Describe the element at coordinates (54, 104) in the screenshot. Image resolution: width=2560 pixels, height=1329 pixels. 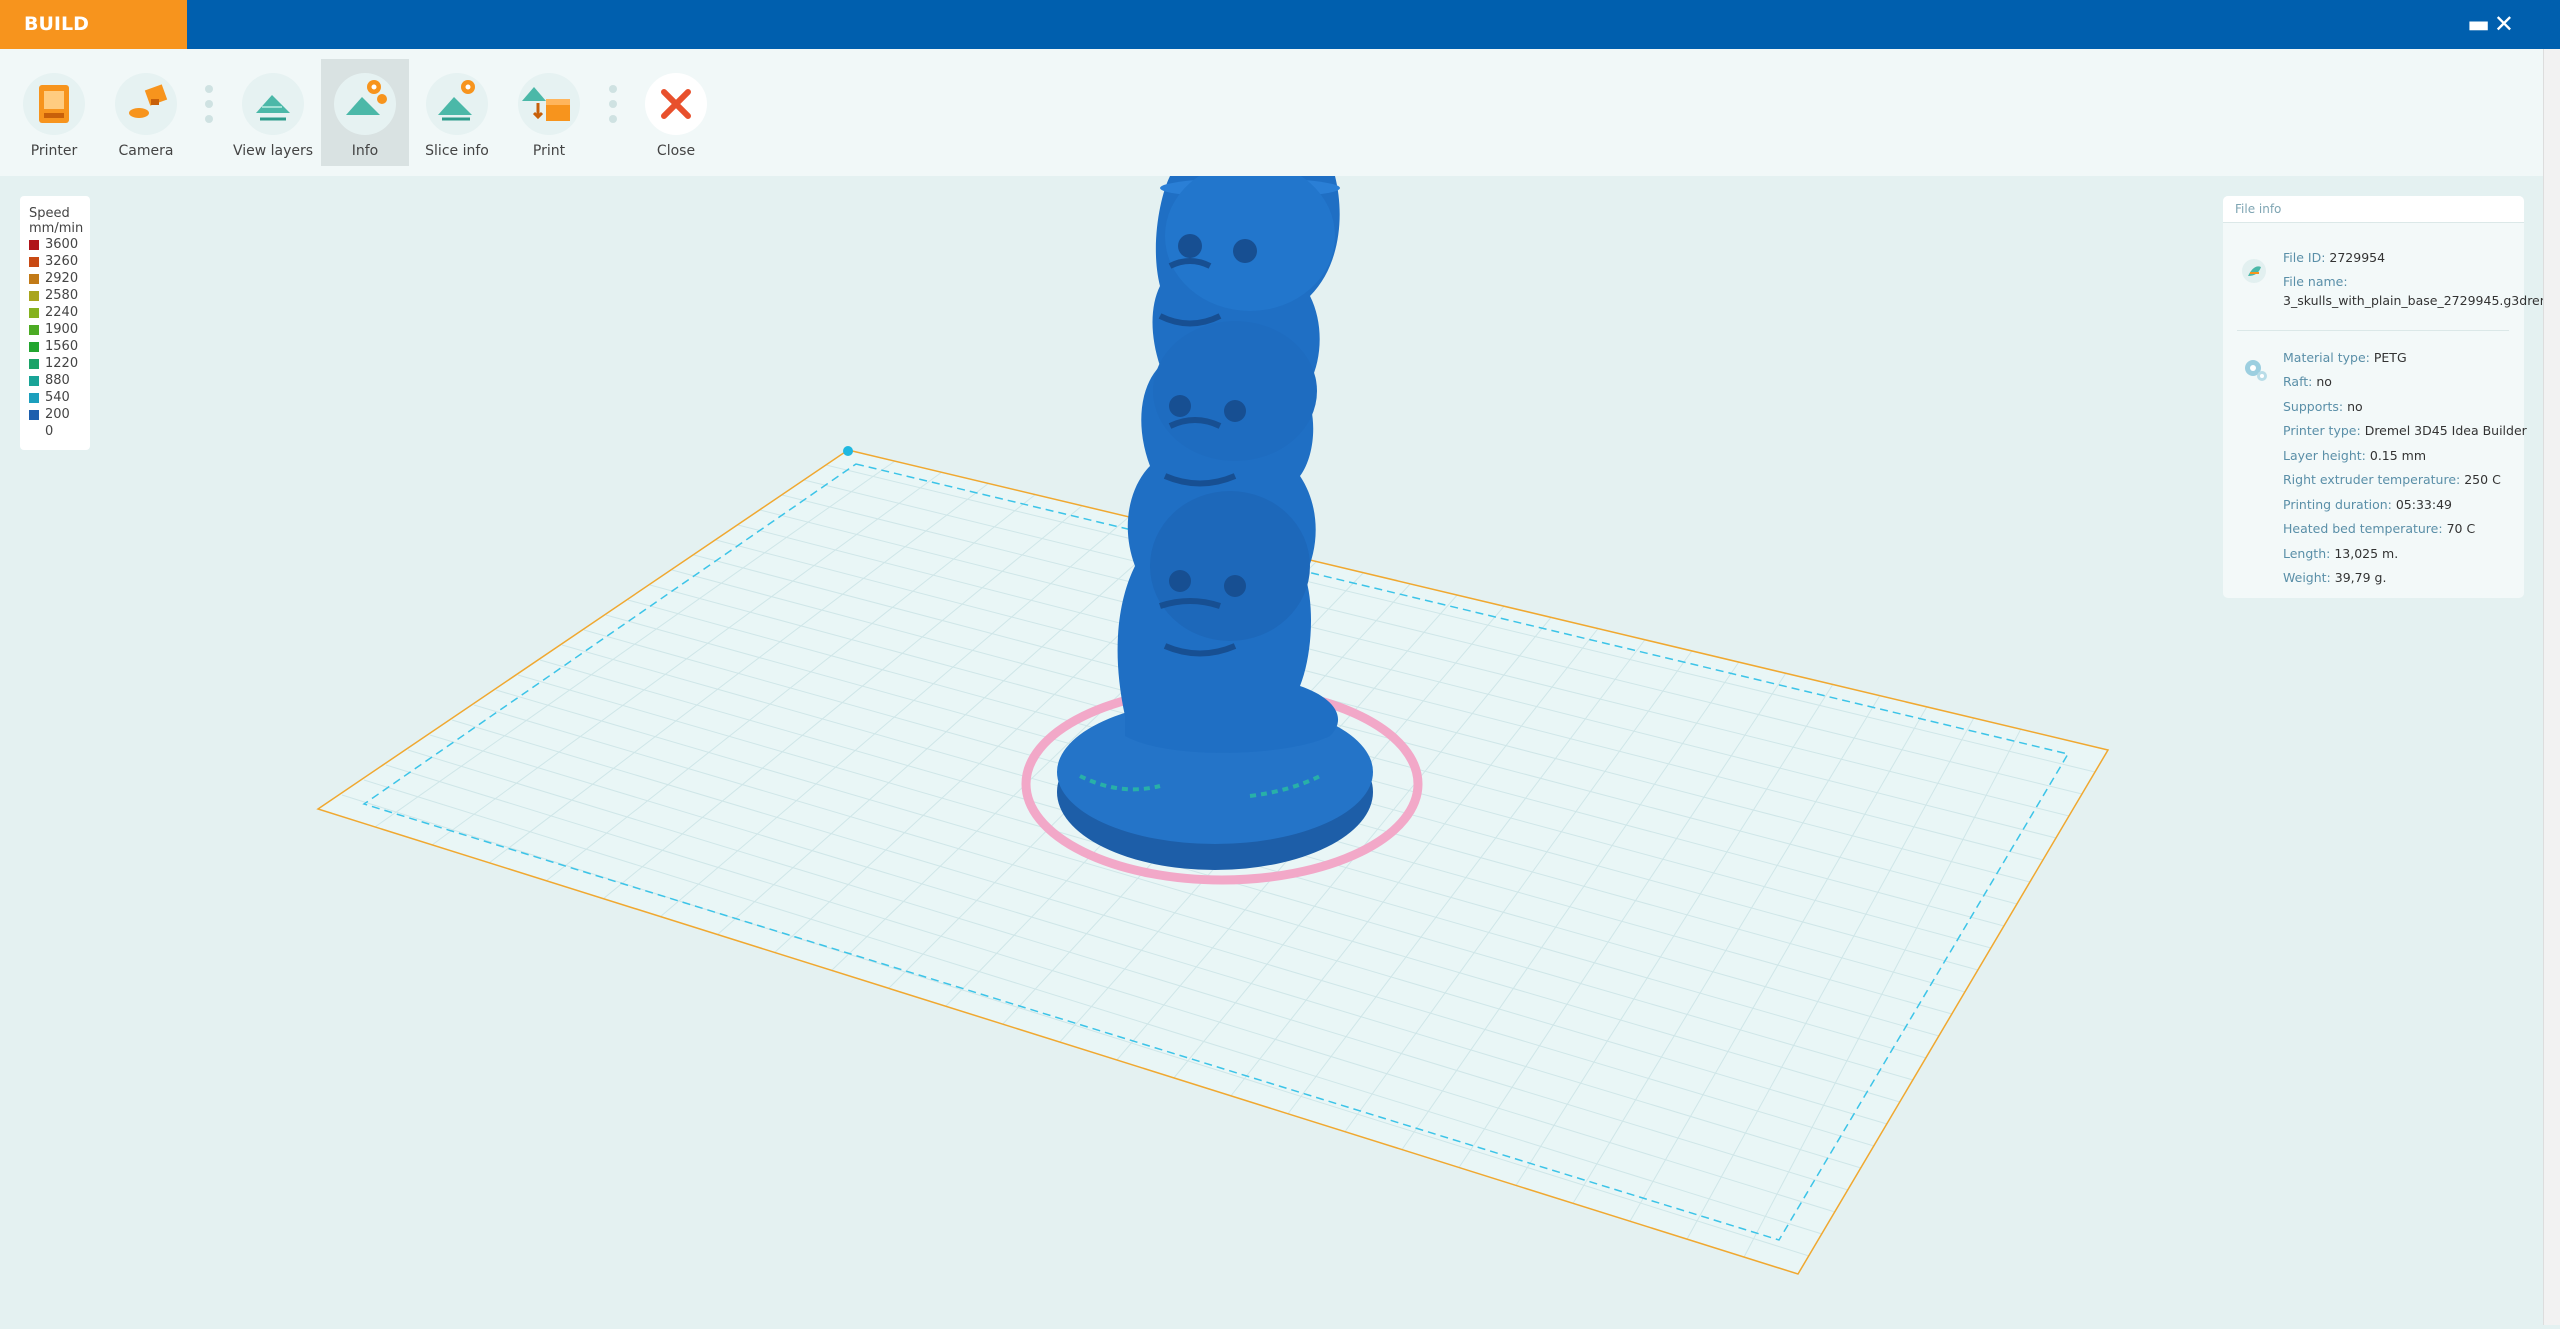
I see `printer-icon` at that location.